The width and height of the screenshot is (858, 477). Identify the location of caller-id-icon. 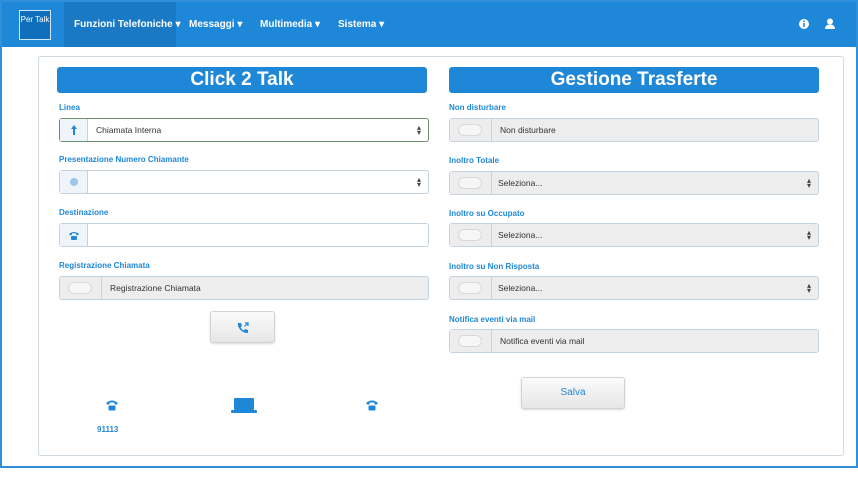
(74, 182).